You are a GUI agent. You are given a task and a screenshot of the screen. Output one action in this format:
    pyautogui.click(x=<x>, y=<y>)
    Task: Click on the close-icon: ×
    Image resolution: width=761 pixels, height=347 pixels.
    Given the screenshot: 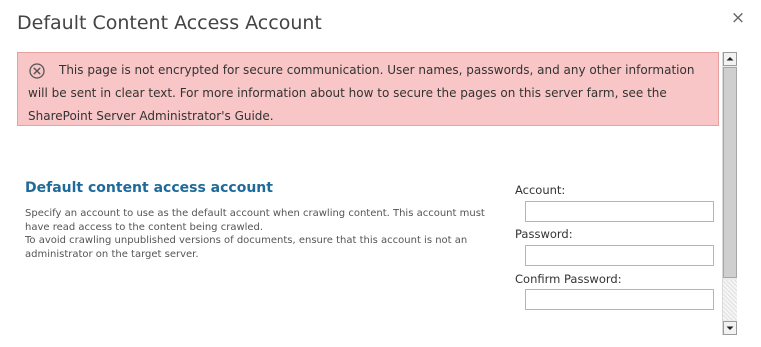 What is the action you would take?
    pyautogui.click(x=738, y=18)
    